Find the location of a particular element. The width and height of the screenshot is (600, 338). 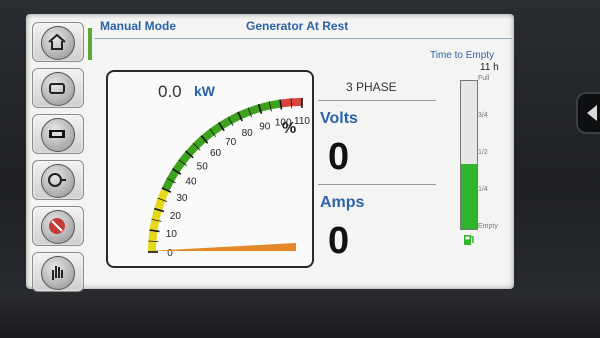

gauge-scale-label: 30 is located at coordinates (182, 198).